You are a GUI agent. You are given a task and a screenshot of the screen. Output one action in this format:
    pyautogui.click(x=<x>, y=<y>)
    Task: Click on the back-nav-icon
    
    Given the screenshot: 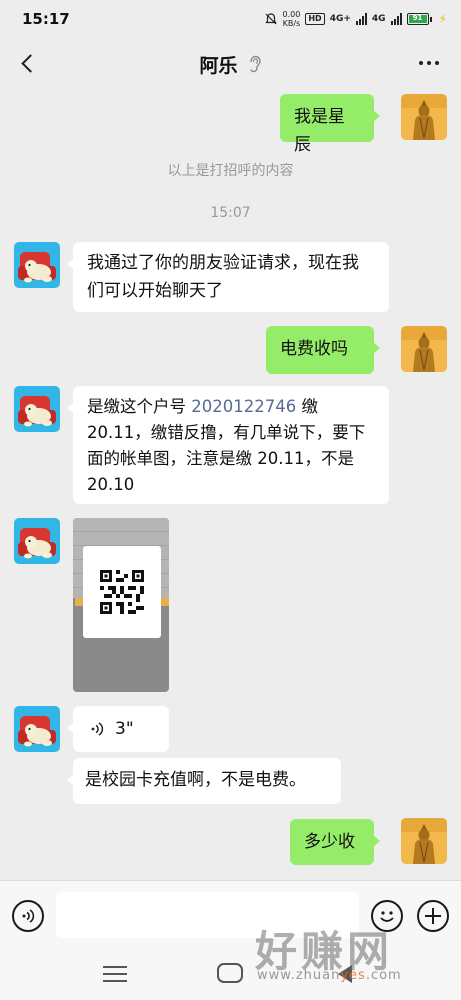 What is the action you would take?
    pyautogui.click(x=345, y=974)
    